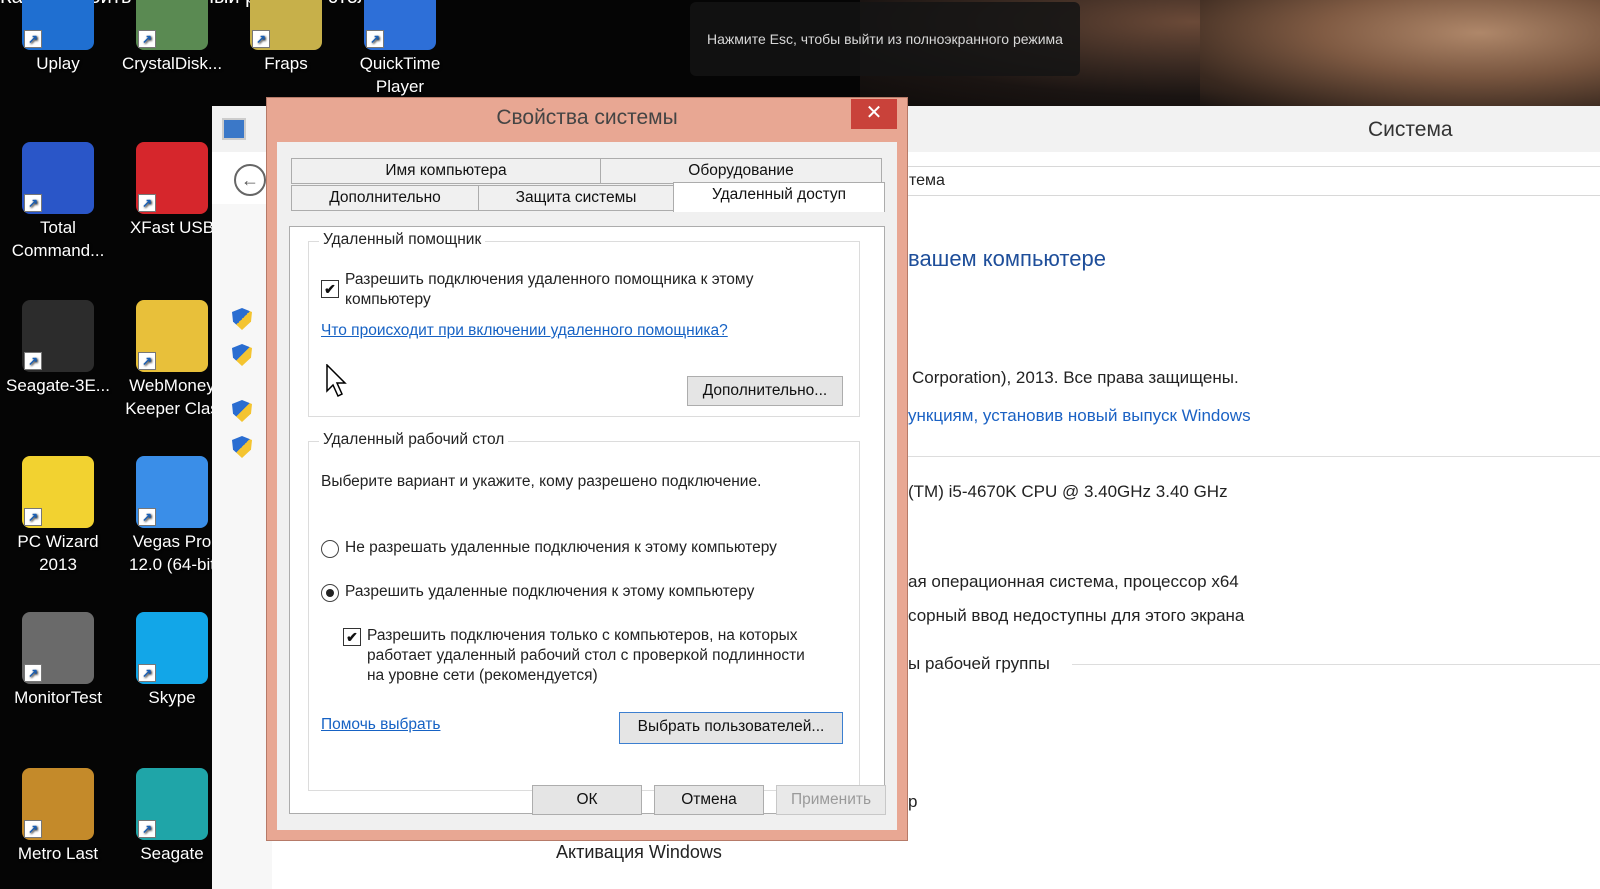 The width and height of the screenshot is (1600, 889). I want to click on wallpaper-detail, so click(1400, 55).